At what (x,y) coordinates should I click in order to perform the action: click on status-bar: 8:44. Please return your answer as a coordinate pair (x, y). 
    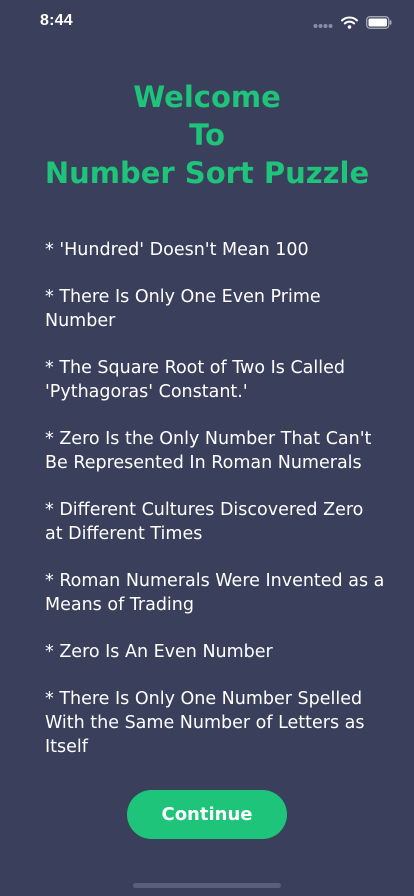
    Looking at the image, I should click on (207, 22).